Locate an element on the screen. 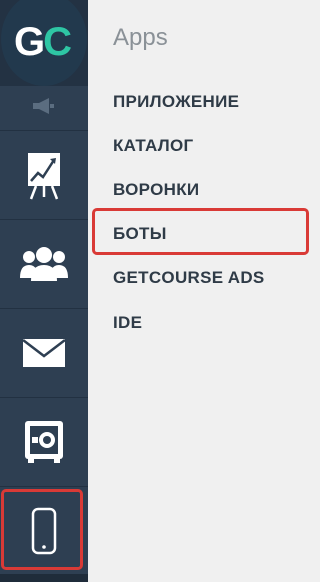 The height and width of the screenshot is (582, 320). menu-item-application: ПРИЛОЖЕНИЕ is located at coordinates (176, 102).